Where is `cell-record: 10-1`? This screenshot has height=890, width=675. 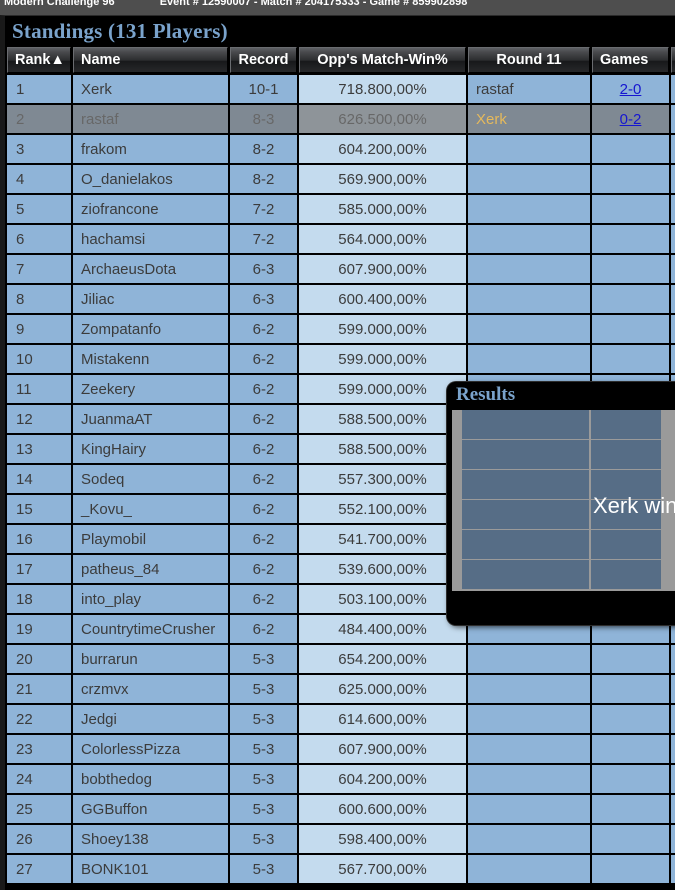
cell-record: 10-1 is located at coordinates (263, 89).